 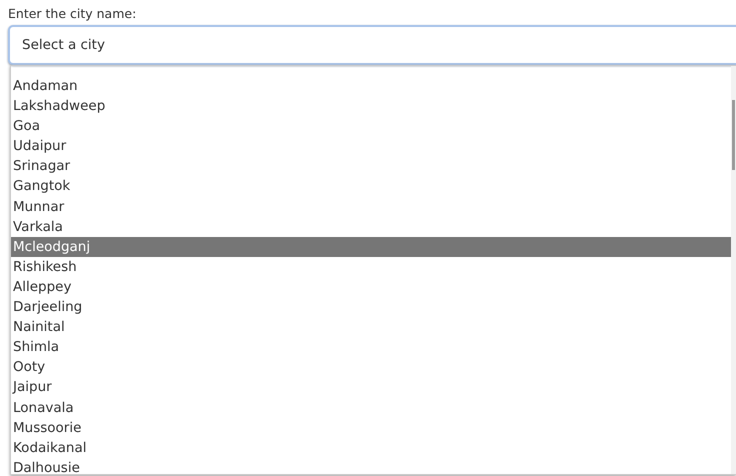 I want to click on city-option: Srinagar, so click(x=371, y=166).